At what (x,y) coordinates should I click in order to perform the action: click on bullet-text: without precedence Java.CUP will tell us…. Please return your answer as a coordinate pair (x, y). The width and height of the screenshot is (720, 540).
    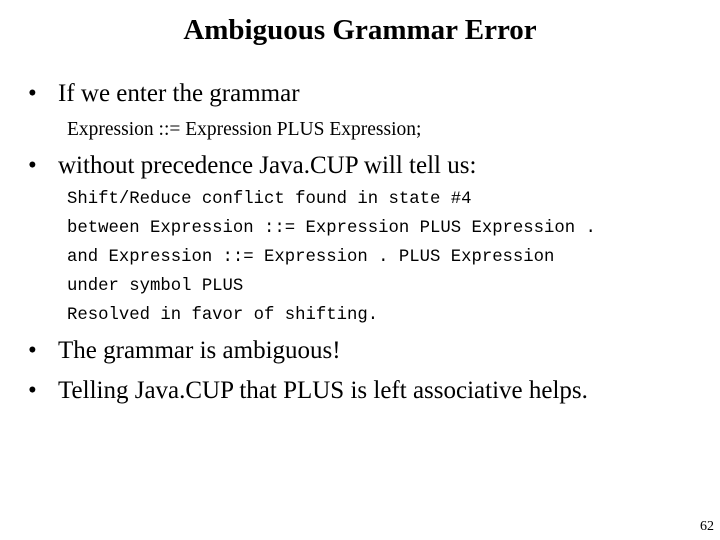
    Looking at the image, I should click on (267, 165).